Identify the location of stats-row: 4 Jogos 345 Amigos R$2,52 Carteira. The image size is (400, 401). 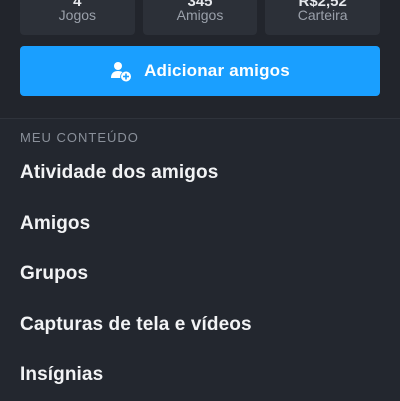
(200, 17).